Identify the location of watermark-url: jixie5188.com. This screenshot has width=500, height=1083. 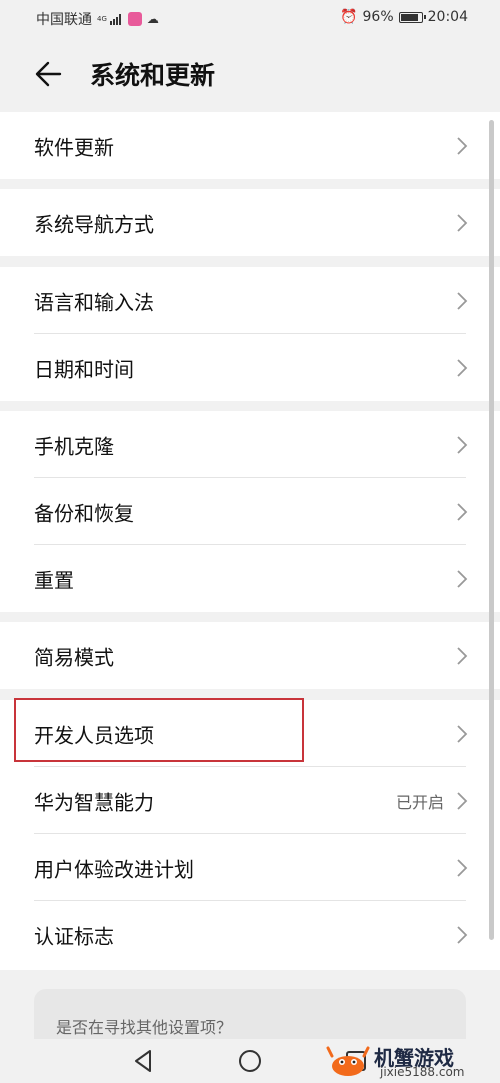
(422, 1072).